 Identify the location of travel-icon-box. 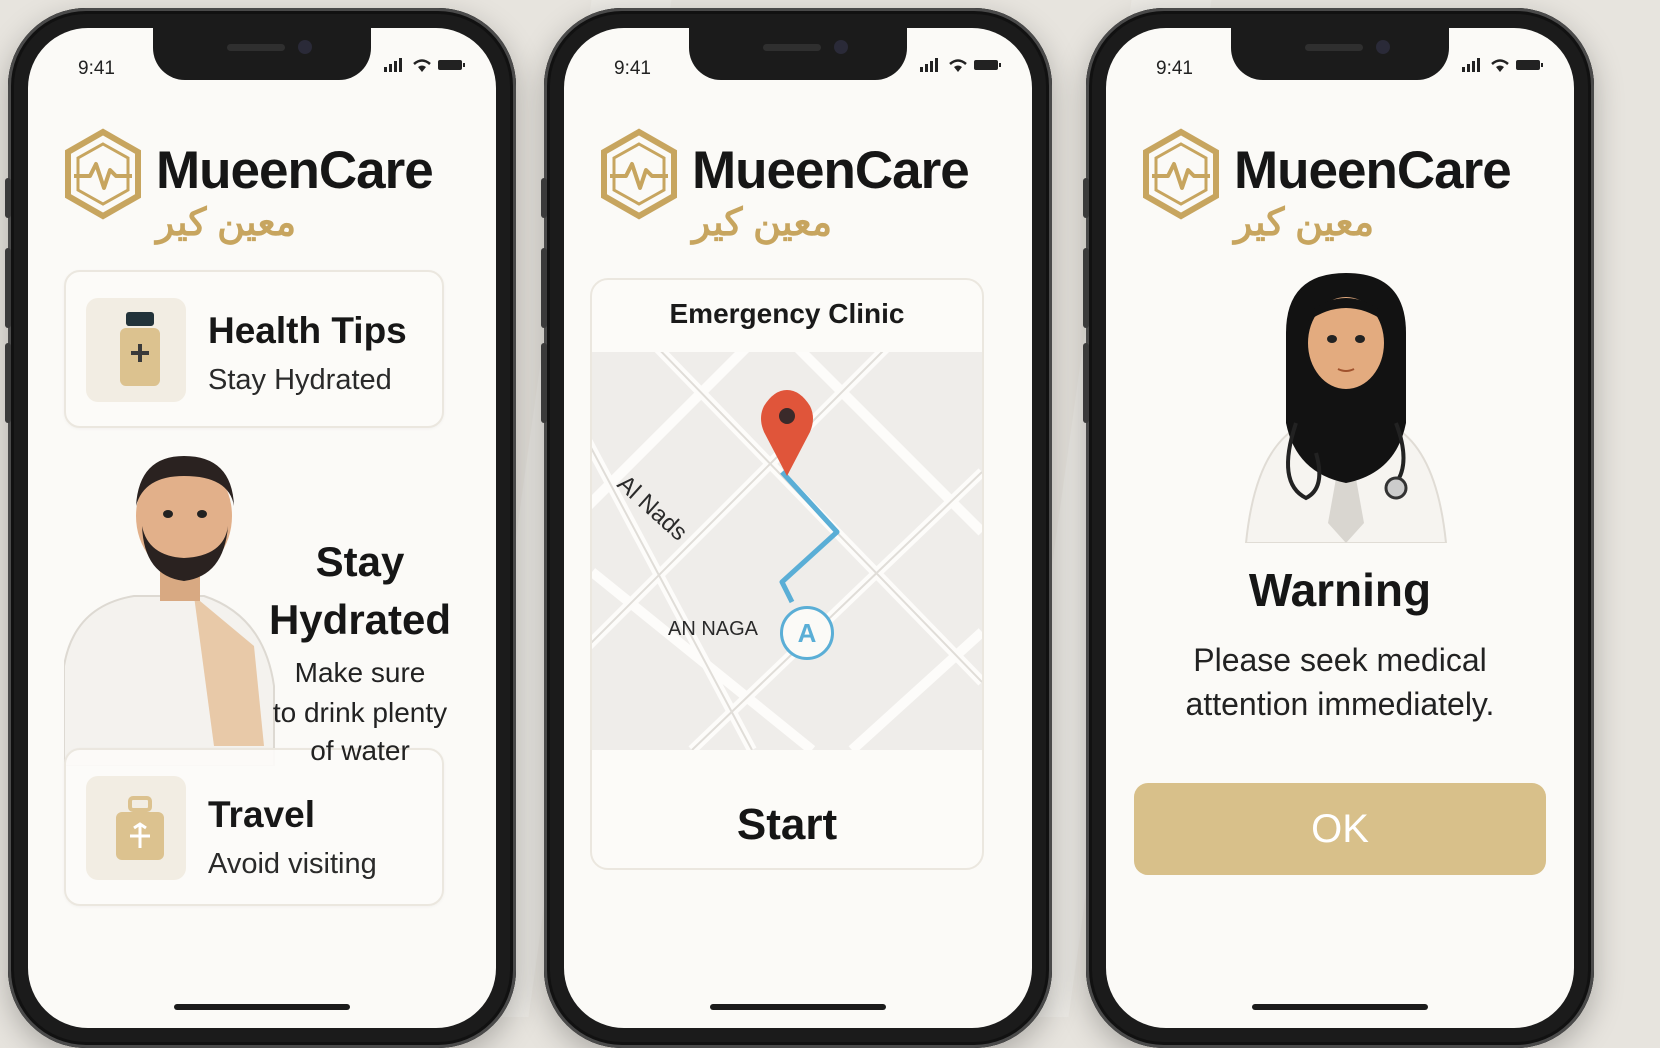
(136, 828).